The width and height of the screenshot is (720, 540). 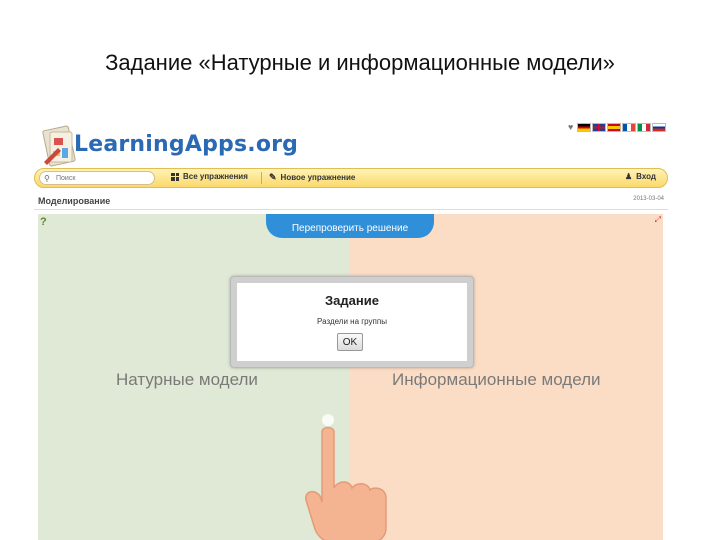 I want to click on user-icon: ♟, so click(x=629, y=176).